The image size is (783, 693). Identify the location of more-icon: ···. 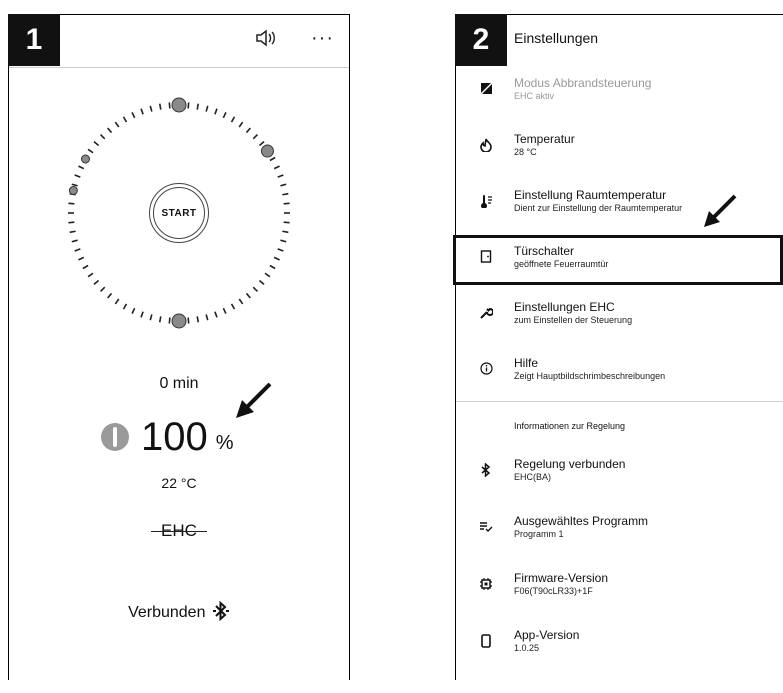
(322, 38).